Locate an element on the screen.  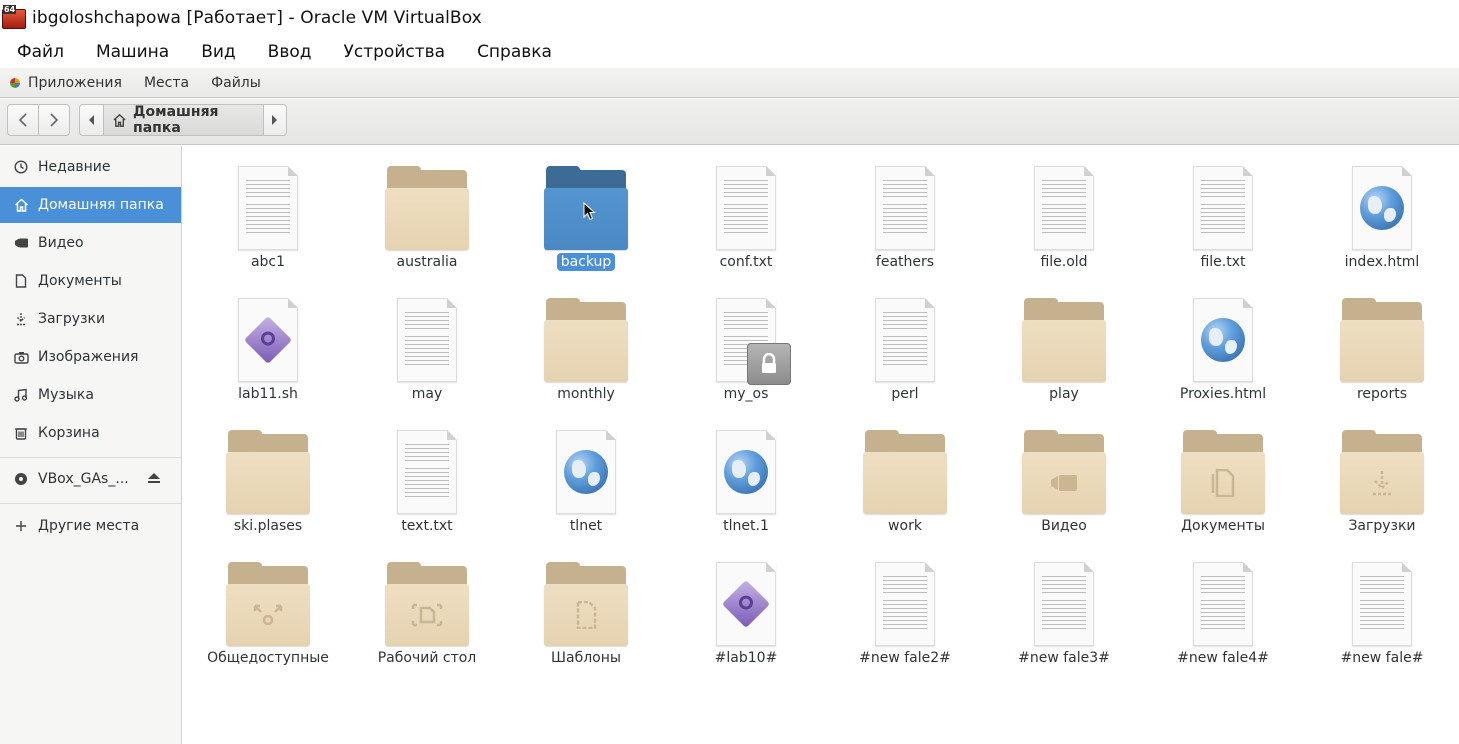
file-item: play is located at coordinates (1064, 340).